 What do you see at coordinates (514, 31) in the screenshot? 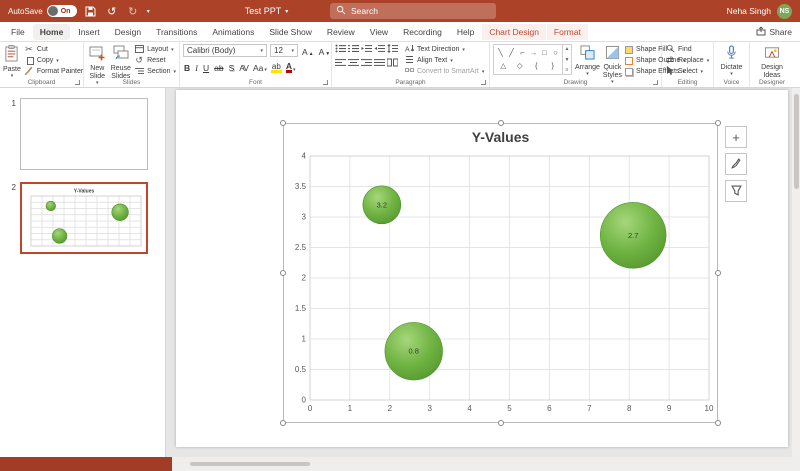
I see `tab-chart-design: Chart Design` at bounding box center [514, 31].